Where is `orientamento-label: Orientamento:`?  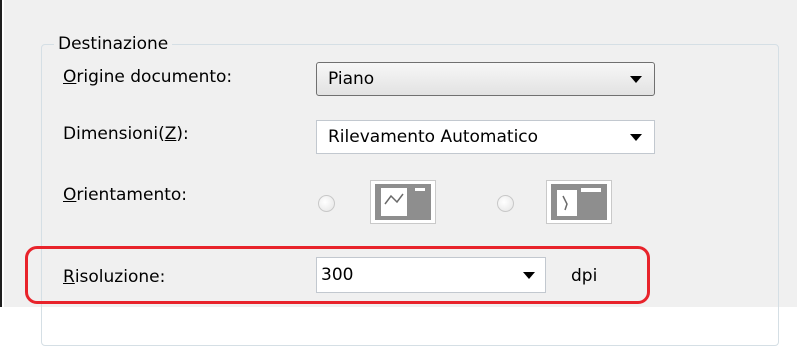 orientamento-label: Orientamento: is located at coordinates (125, 195).